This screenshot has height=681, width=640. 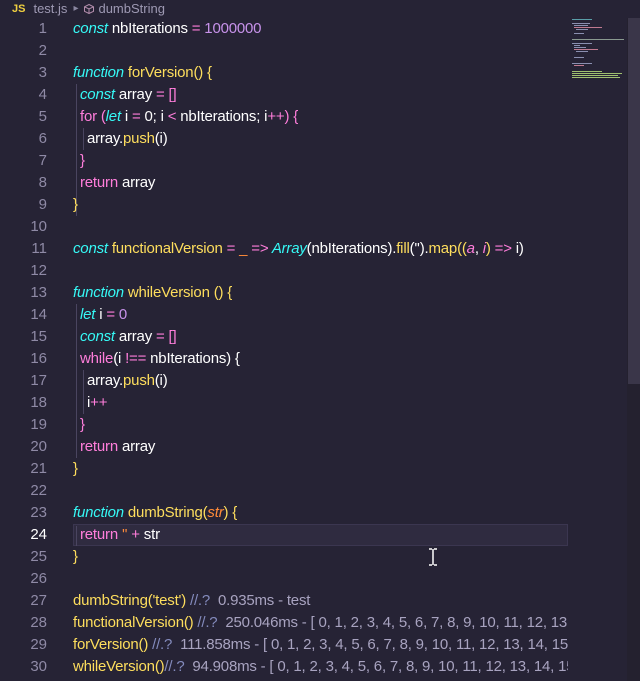 What do you see at coordinates (127, 138) in the screenshot?
I see `code-line-6: array.push(i)` at bounding box center [127, 138].